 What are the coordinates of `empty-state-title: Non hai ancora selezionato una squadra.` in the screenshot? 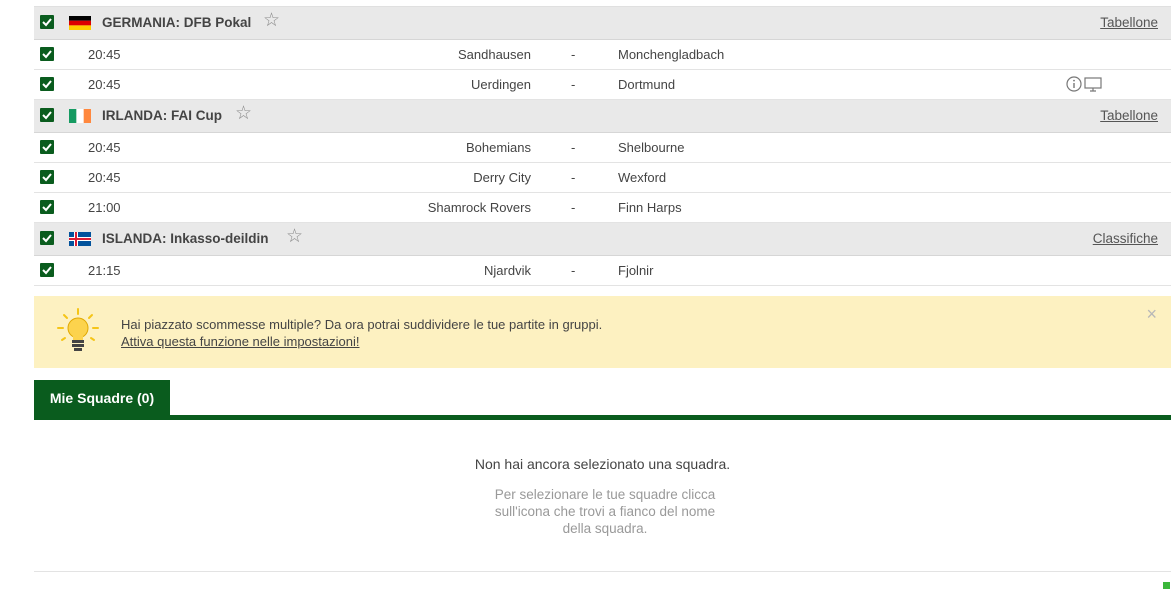 It's located at (602, 464).